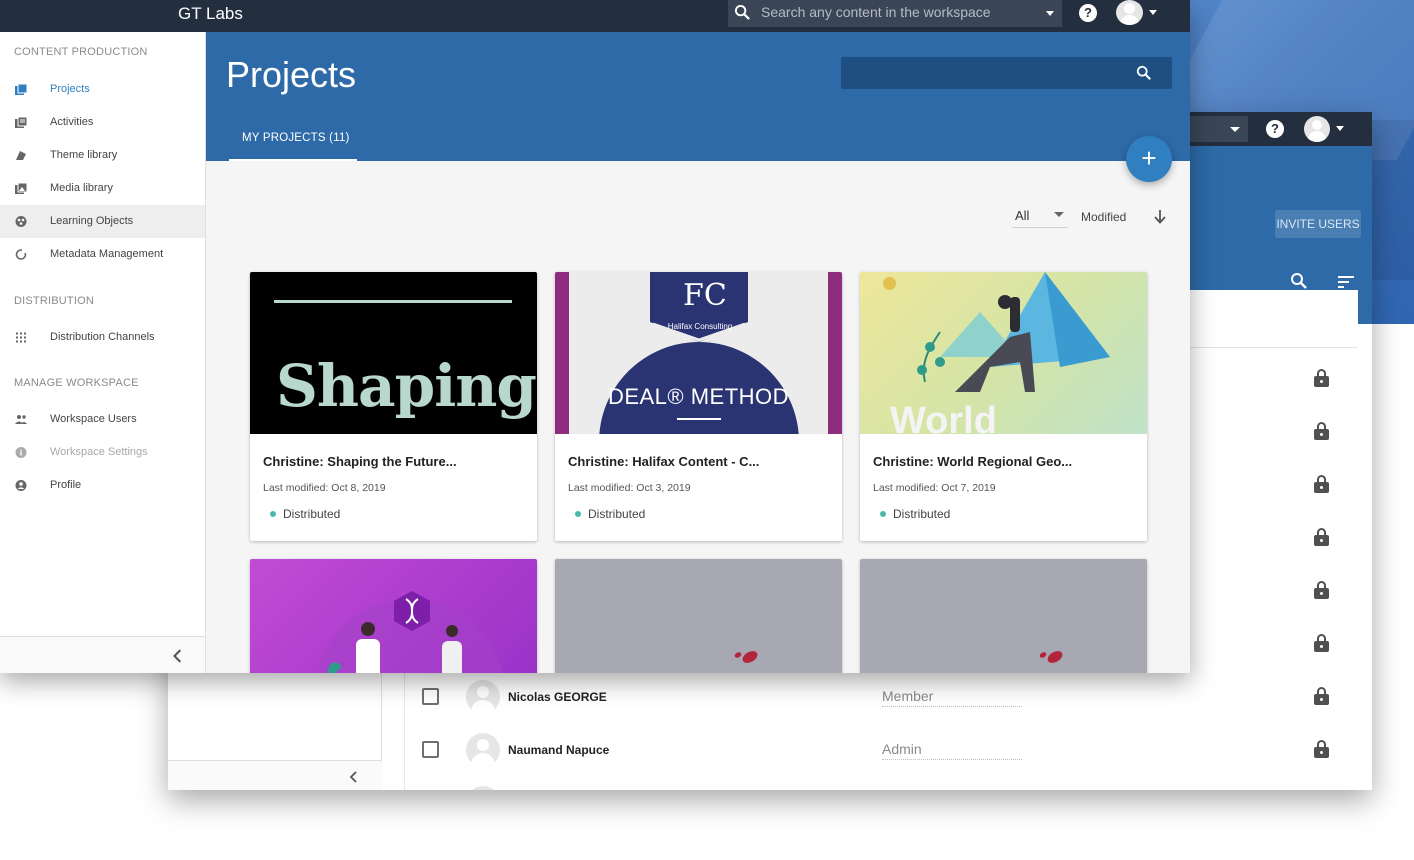 The width and height of the screenshot is (1414, 860). I want to click on sidebar-item-learning-objects: Learning Objects, so click(102, 221).